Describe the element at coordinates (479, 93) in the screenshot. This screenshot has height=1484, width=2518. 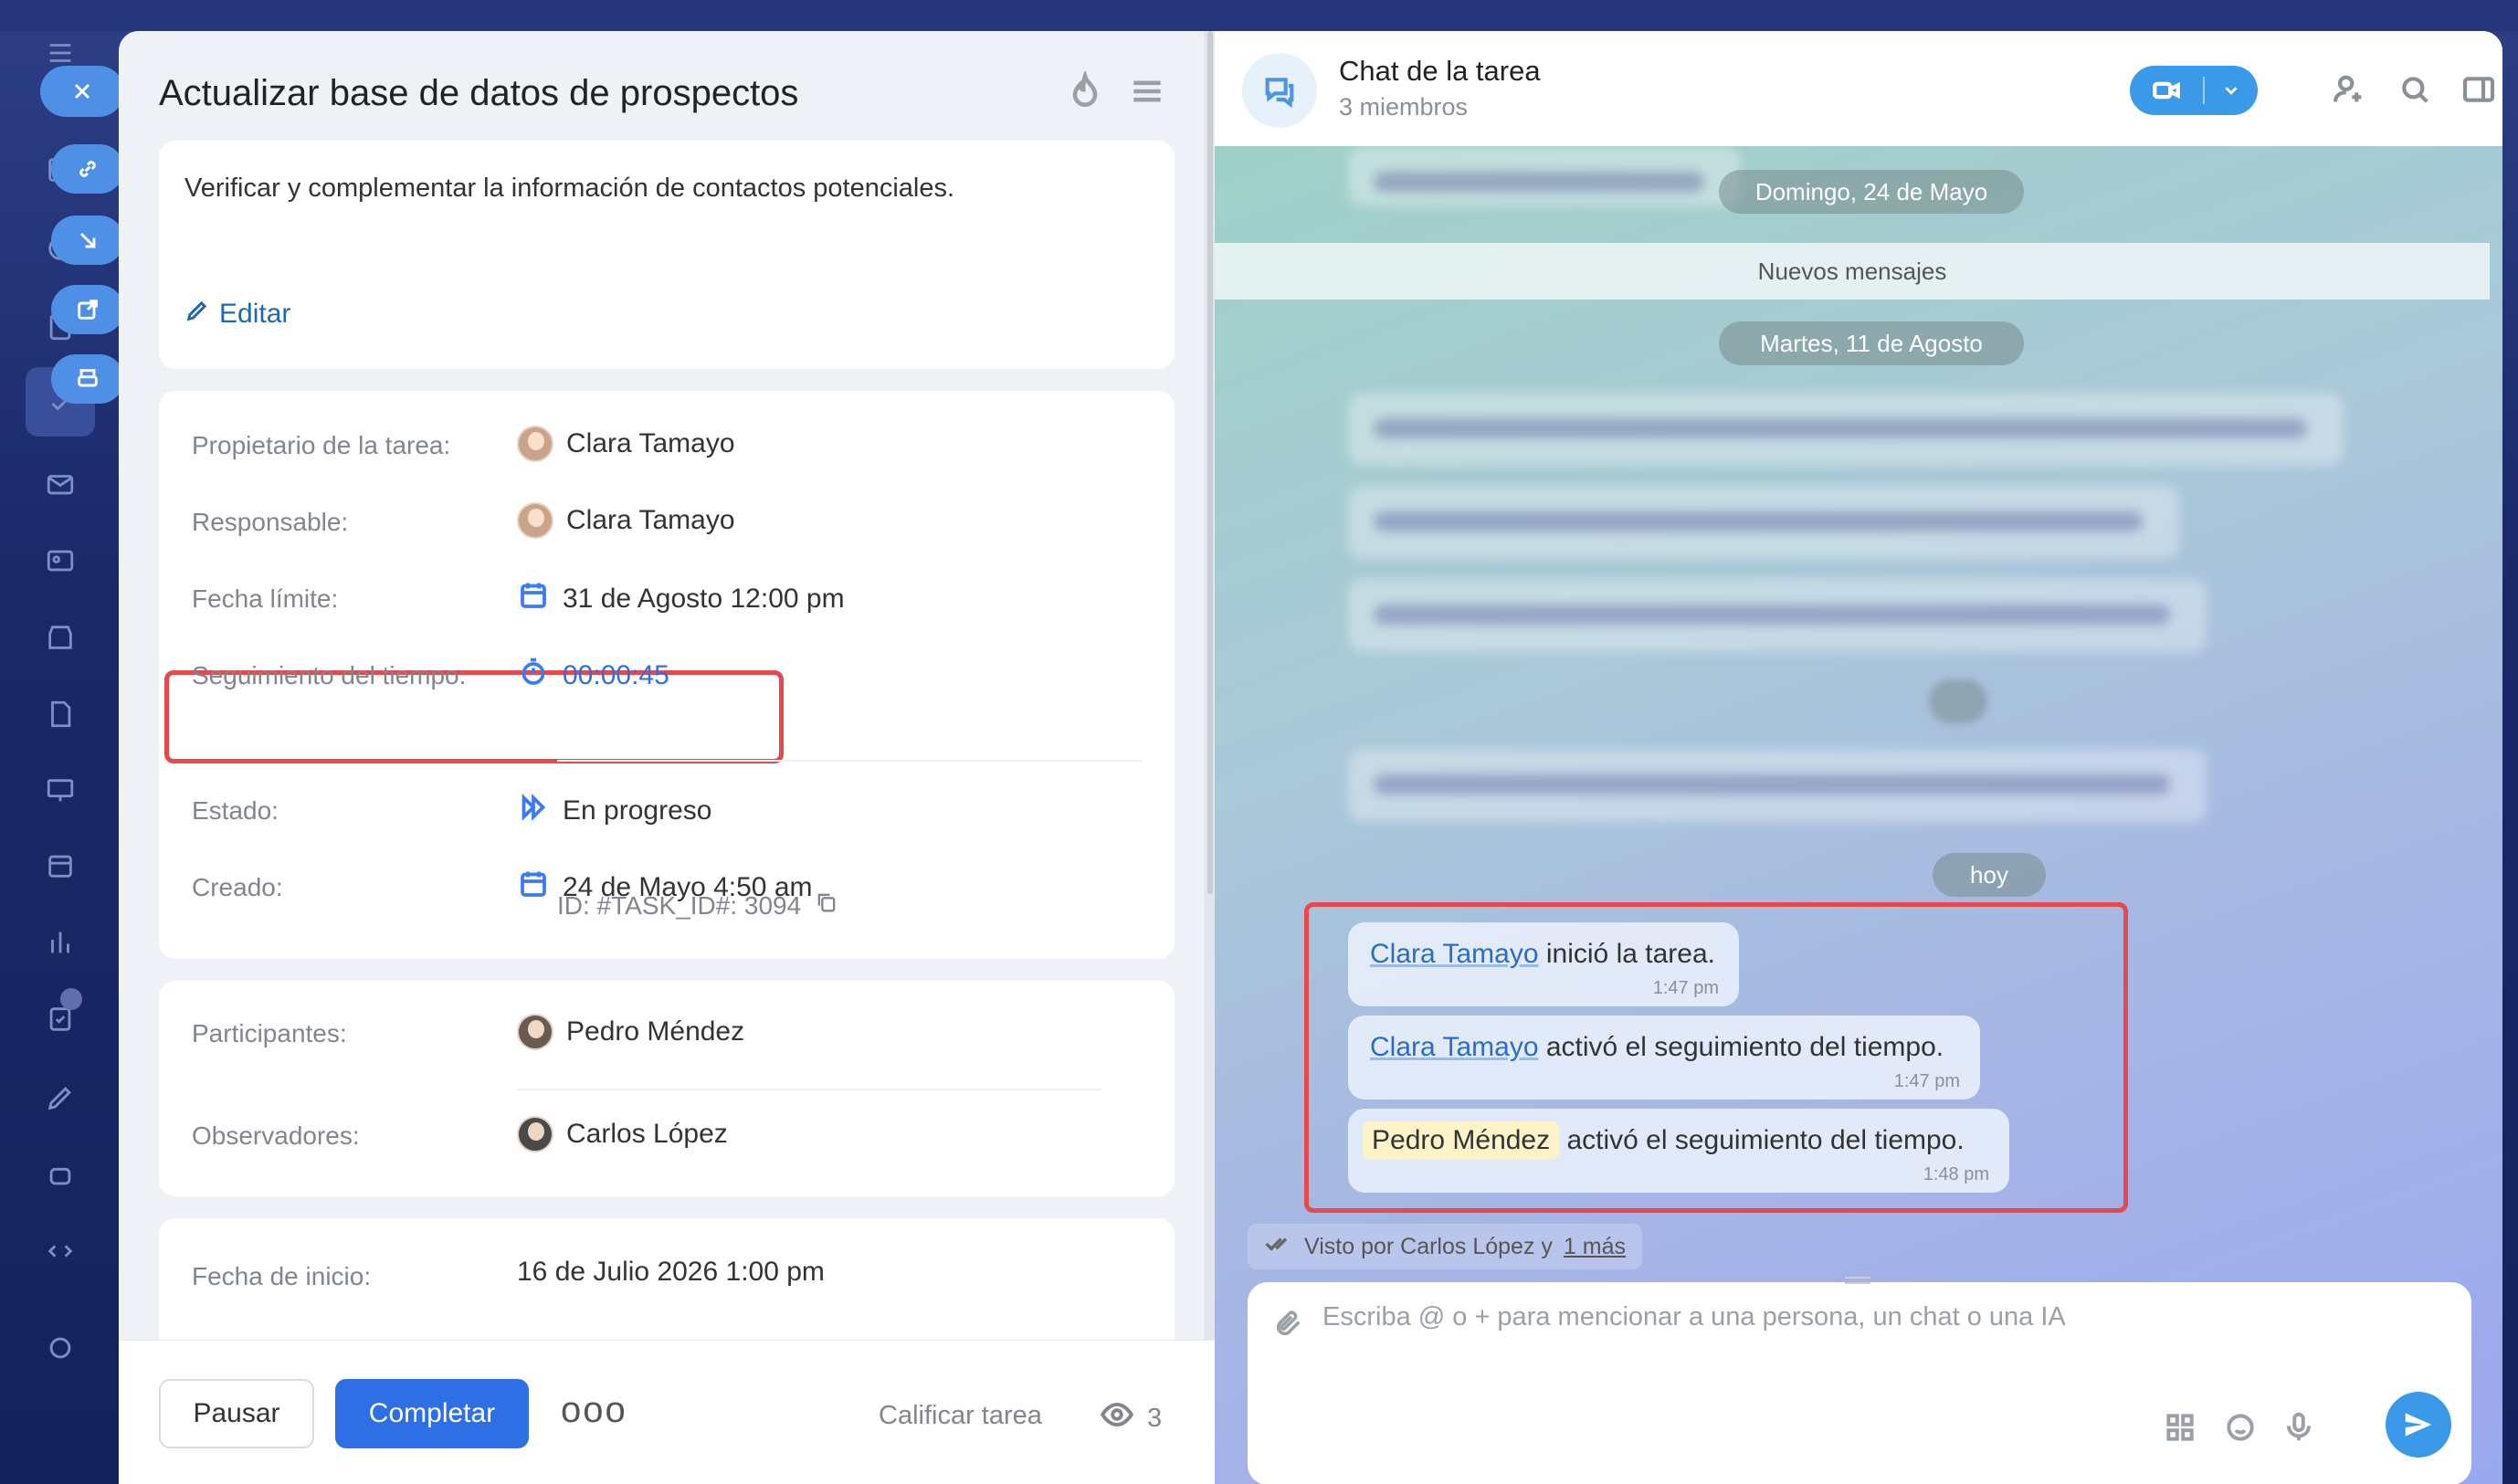
I see `task-title: Actualizar base de datos de prospectos` at that location.